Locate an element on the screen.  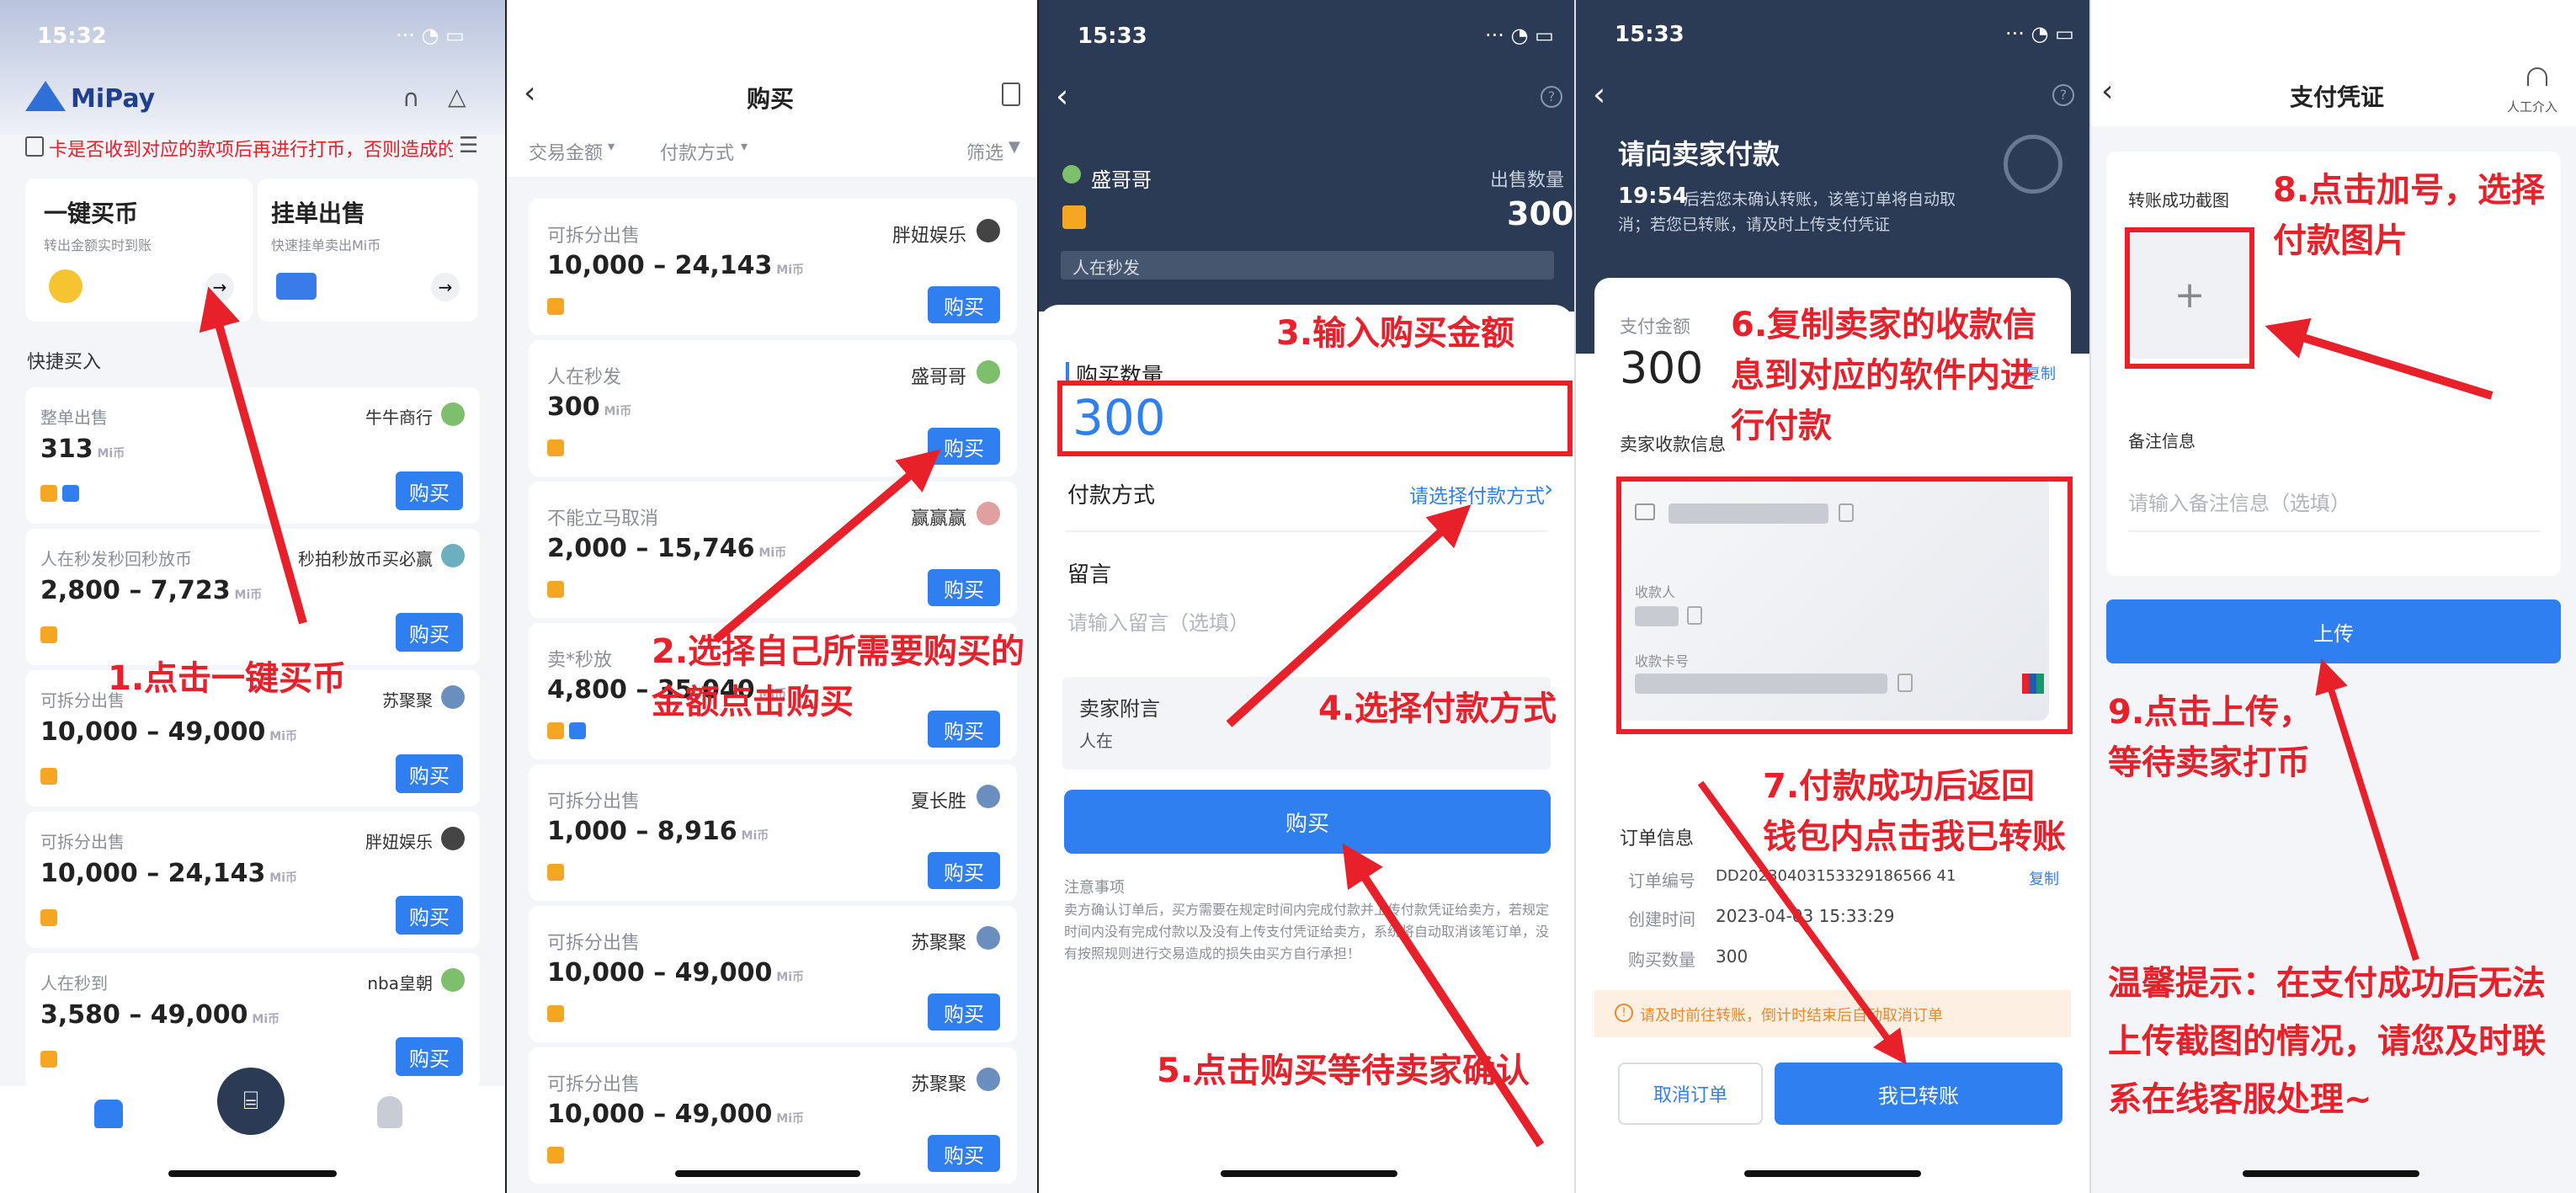
annotation-step3: 3.输入购买金额 is located at coordinates (1396, 333).